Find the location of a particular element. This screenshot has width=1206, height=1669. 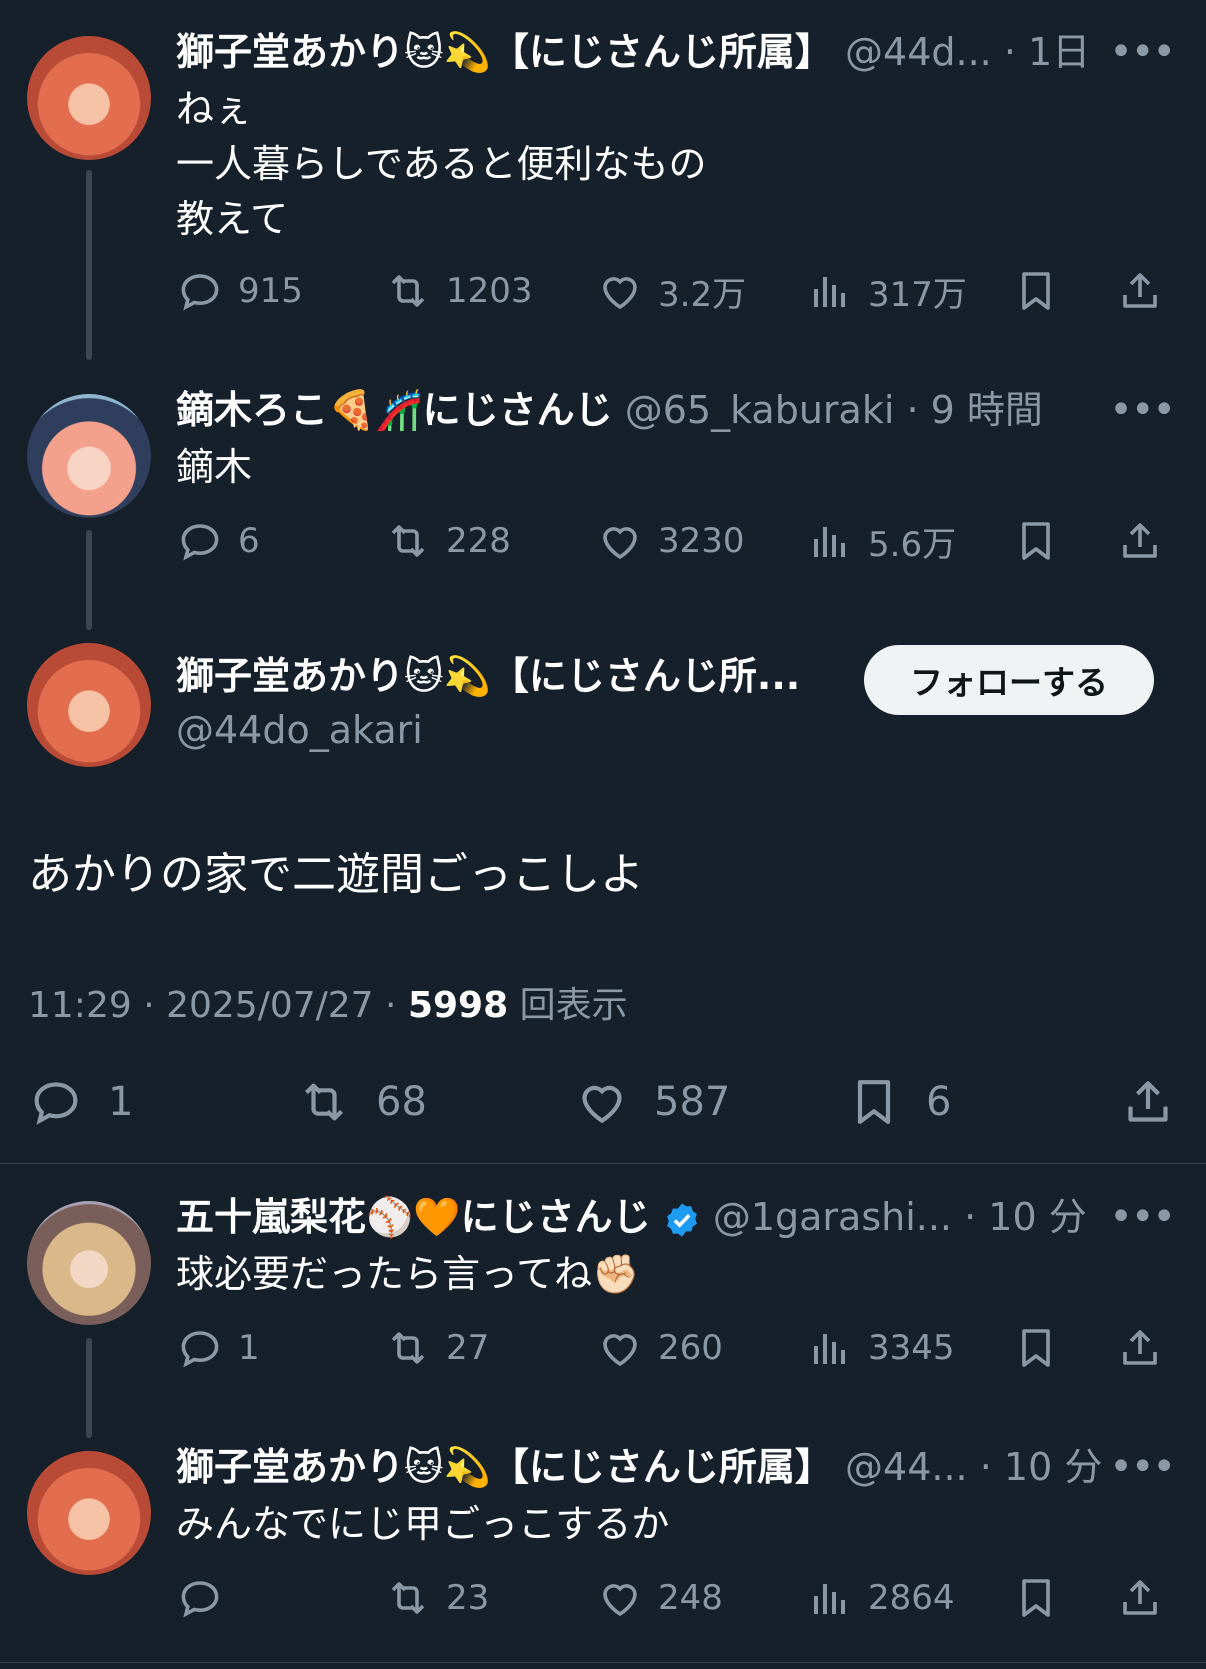

time: 11:29 is located at coordinates (80, 1005).